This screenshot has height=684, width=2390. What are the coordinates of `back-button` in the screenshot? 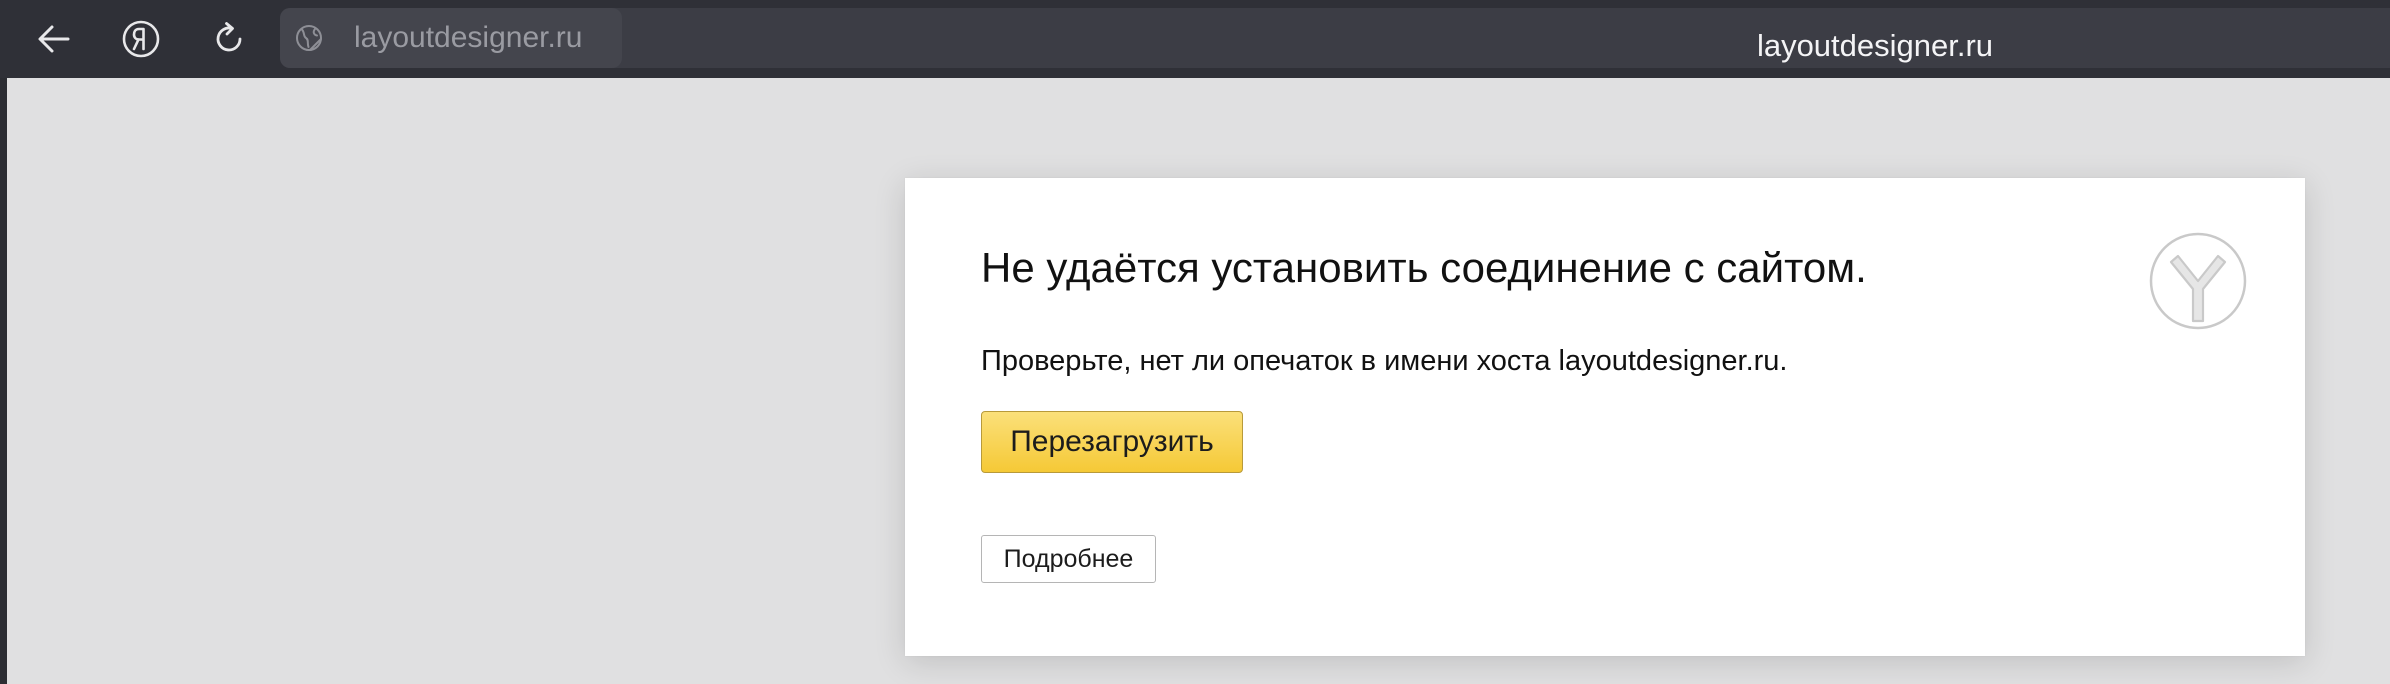 It's located at (54, 39).